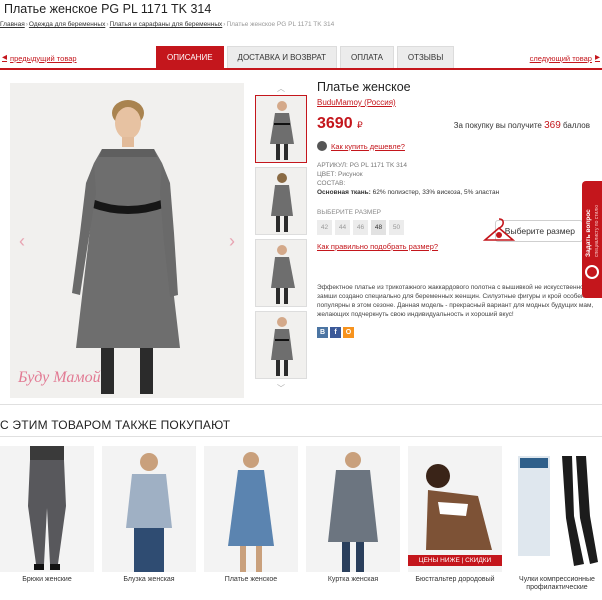 The height and width of the screenshot is (600, 602). I want to click on main-fabric: 62% полиэстер, 33% вискоза, 5% эластан, so click(436, 192).